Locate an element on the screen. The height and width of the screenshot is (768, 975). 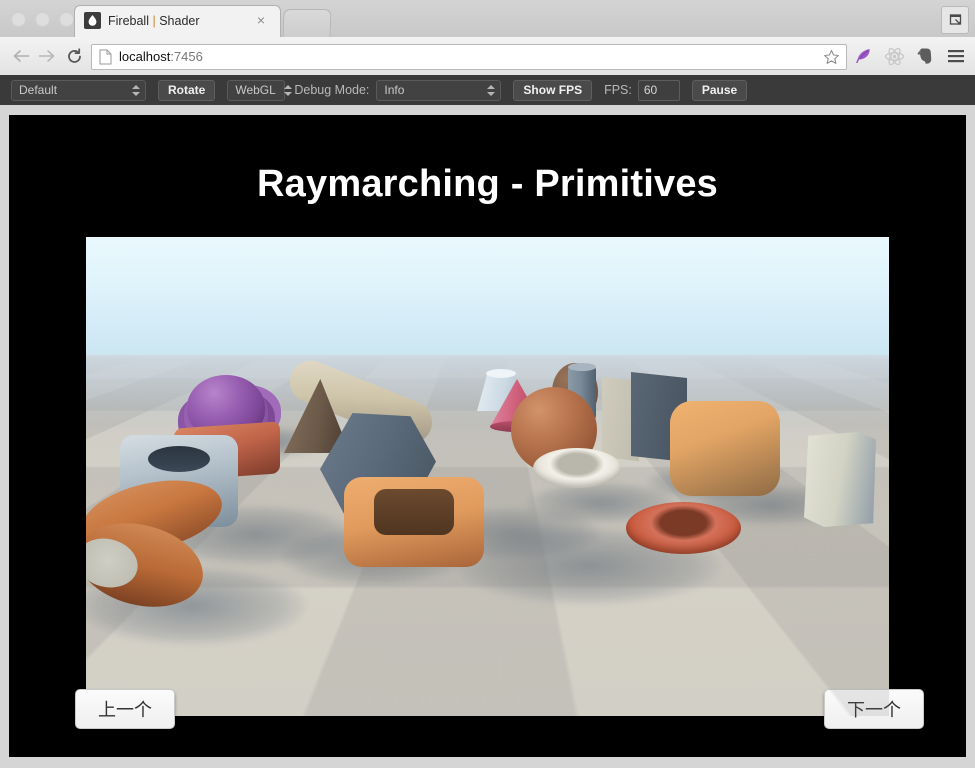
hex-cylinder-cream is located at coordinates (840, 479).